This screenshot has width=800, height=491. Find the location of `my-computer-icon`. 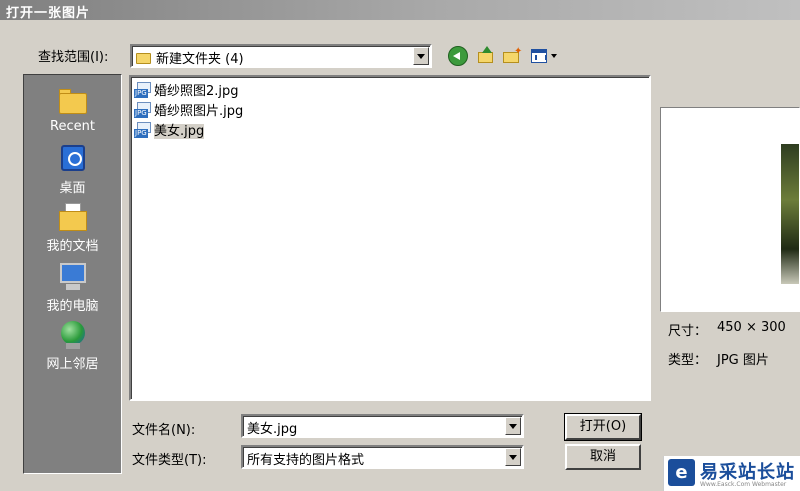

my-computer-icon is located at coordinates (73, 277).